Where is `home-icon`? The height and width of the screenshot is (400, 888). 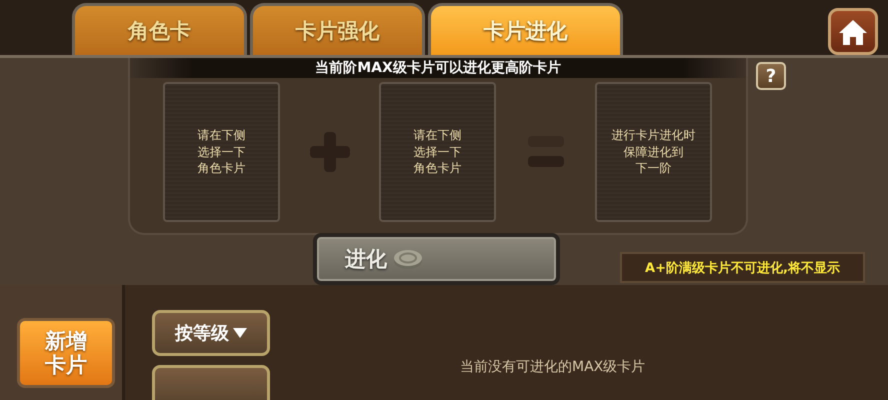 home-icon is located at coordinates (853, 32).